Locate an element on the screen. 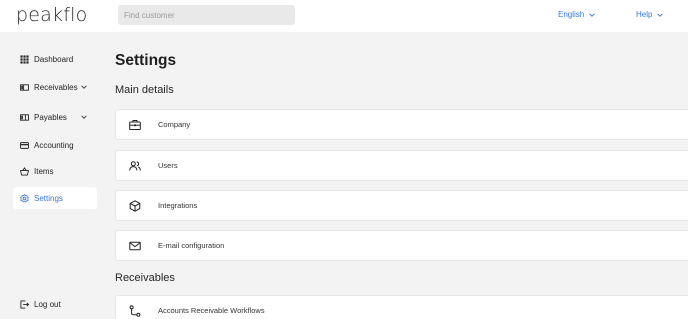  users-icon is located at coordinates (135, 165).